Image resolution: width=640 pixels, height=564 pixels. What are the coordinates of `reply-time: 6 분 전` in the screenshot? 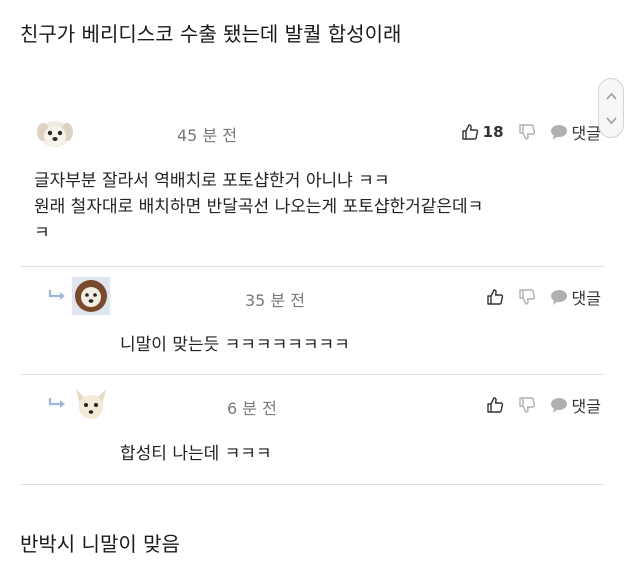 It's located at (252, 408).